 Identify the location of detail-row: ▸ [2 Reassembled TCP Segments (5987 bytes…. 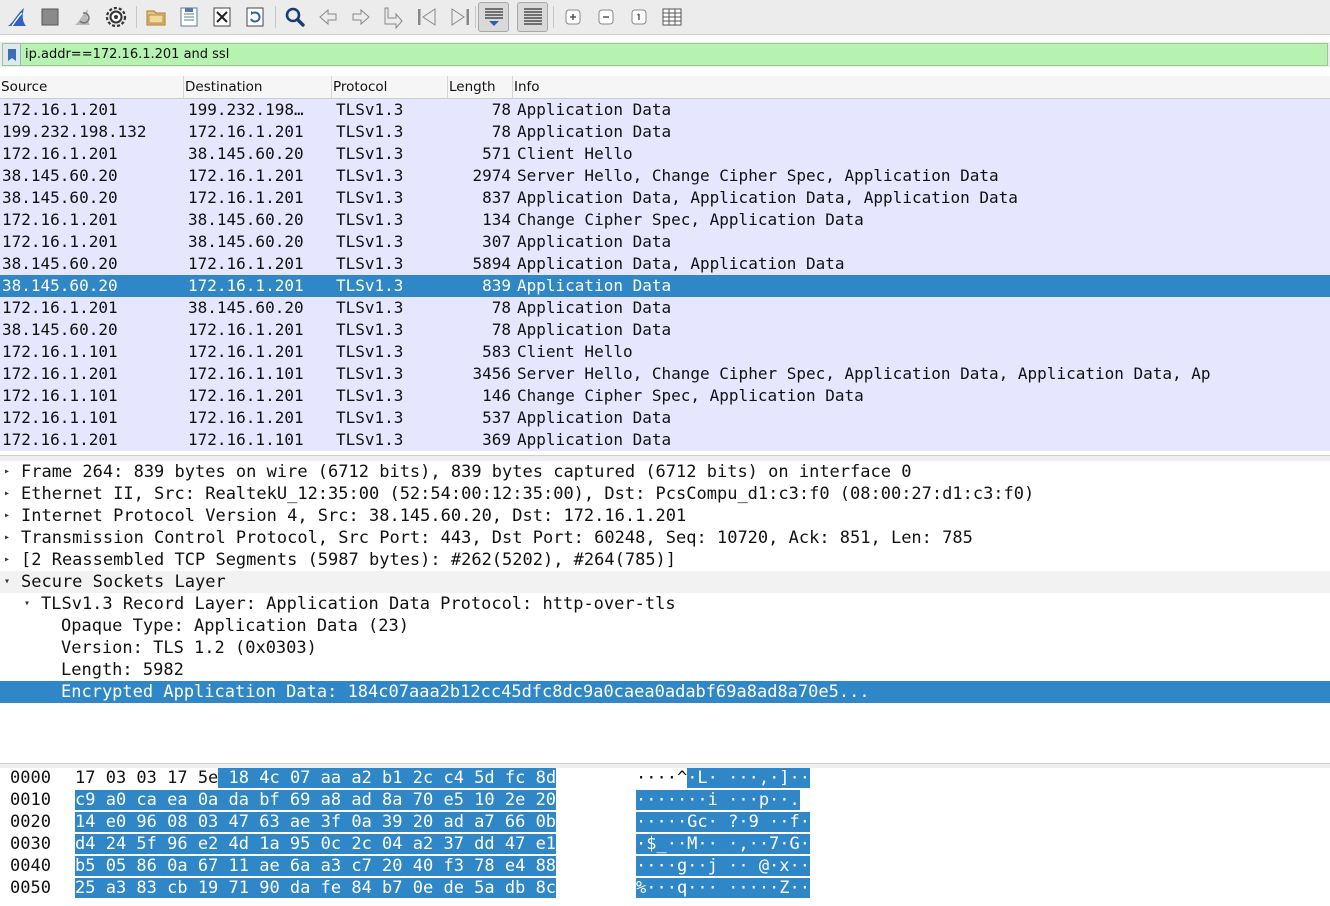
(665, 560).